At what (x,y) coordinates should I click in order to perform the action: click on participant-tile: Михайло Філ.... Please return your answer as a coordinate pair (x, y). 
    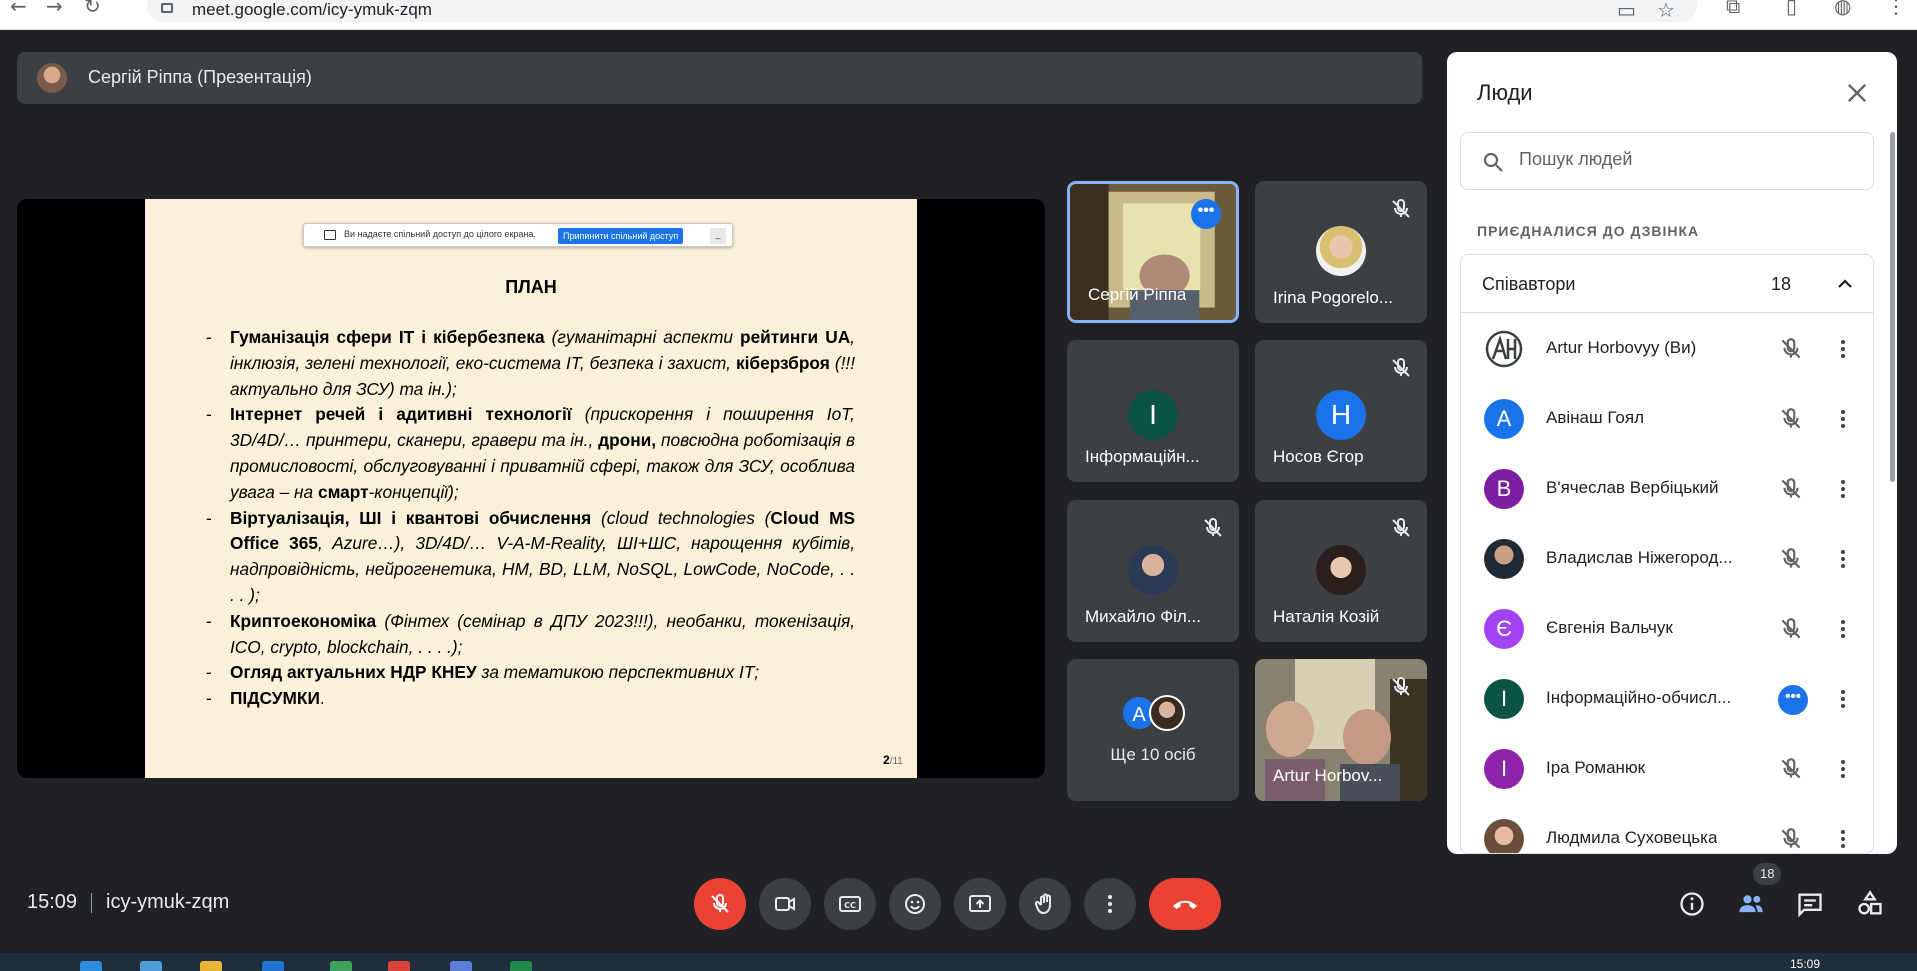
    Looking at the image, I should click on (1153, 571).